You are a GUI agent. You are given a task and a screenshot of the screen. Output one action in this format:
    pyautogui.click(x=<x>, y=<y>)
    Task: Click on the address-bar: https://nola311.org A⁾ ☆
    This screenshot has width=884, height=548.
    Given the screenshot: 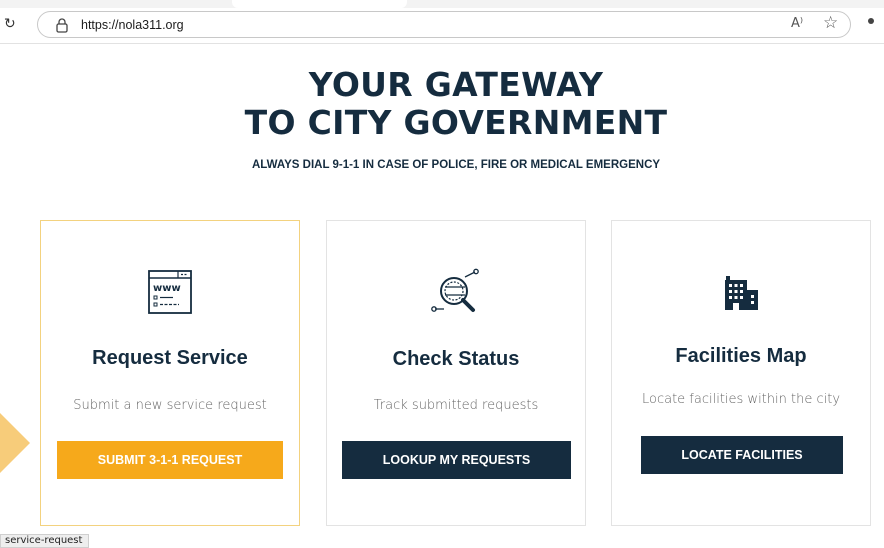 What is the action you would take?
    pyautogui.click(x=444, y=24)
    